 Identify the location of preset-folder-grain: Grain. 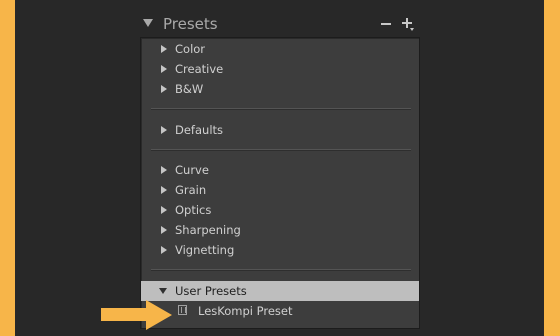
(280, 190).